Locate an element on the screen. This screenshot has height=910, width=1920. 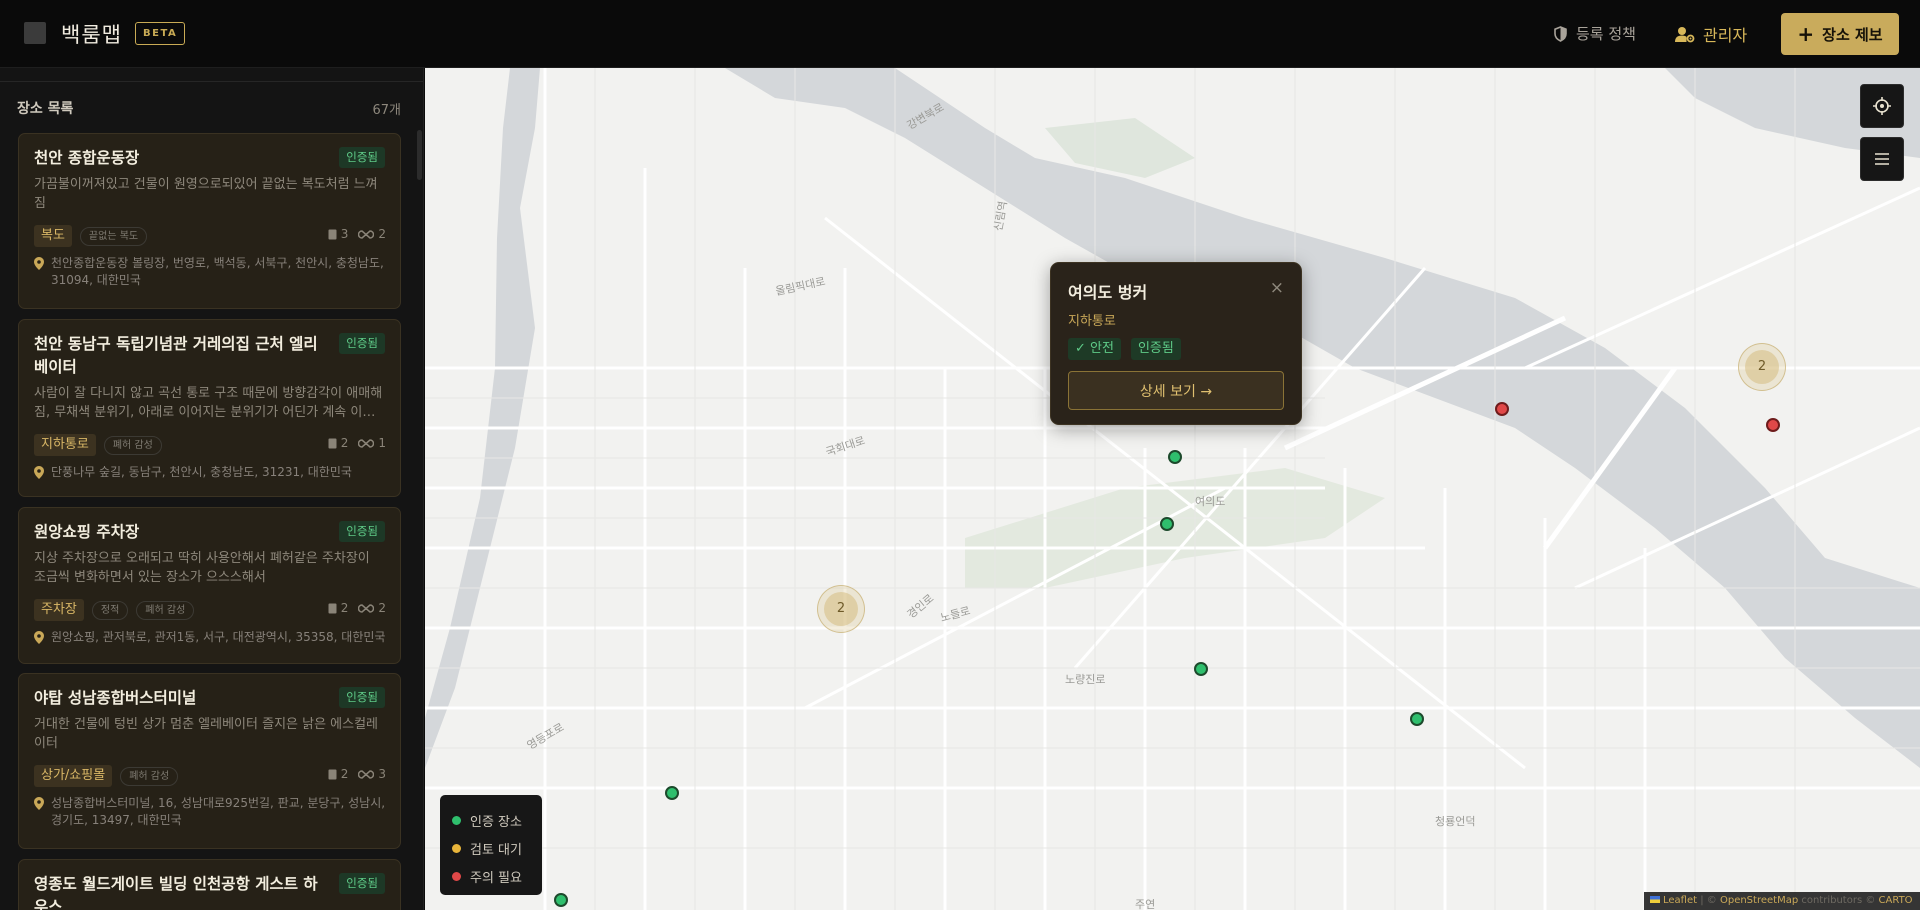
app-title: 백룸맵 is located at coordinates (91, 34).